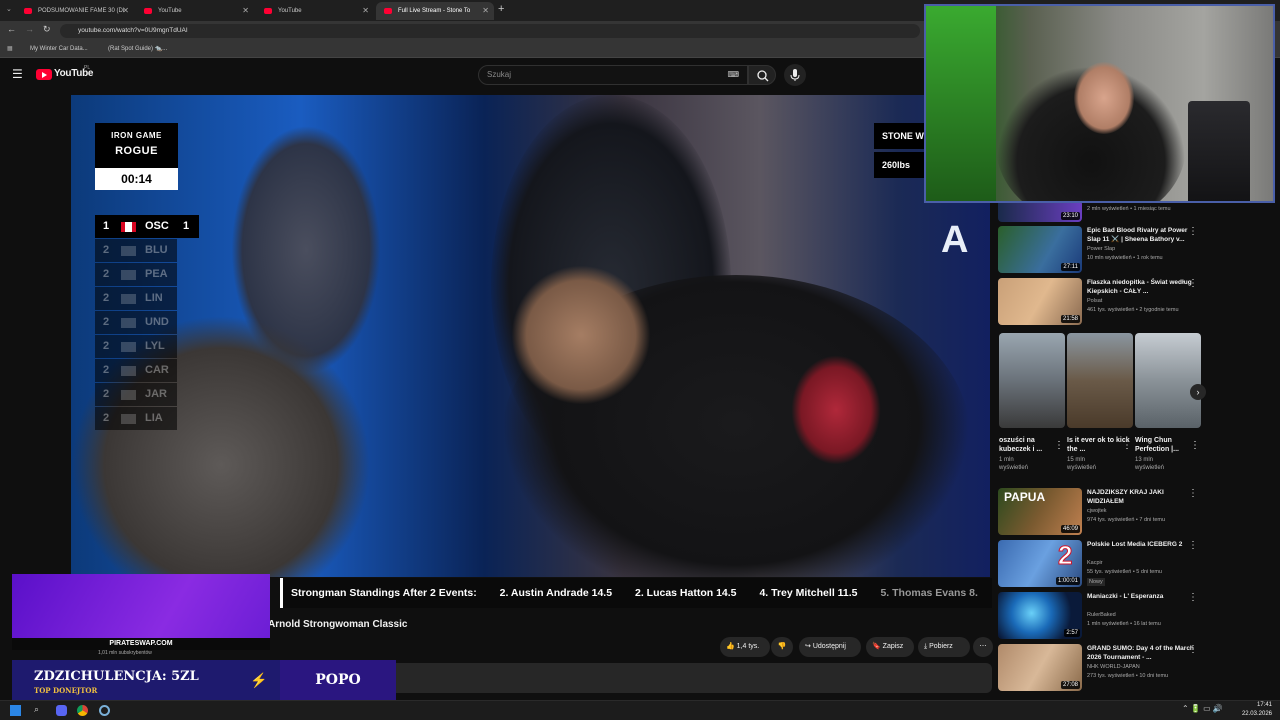 Image resolution: width=1280 pixels, height=720 pixels. I want to click on youtube-favicon-icon, so click(28, 11).